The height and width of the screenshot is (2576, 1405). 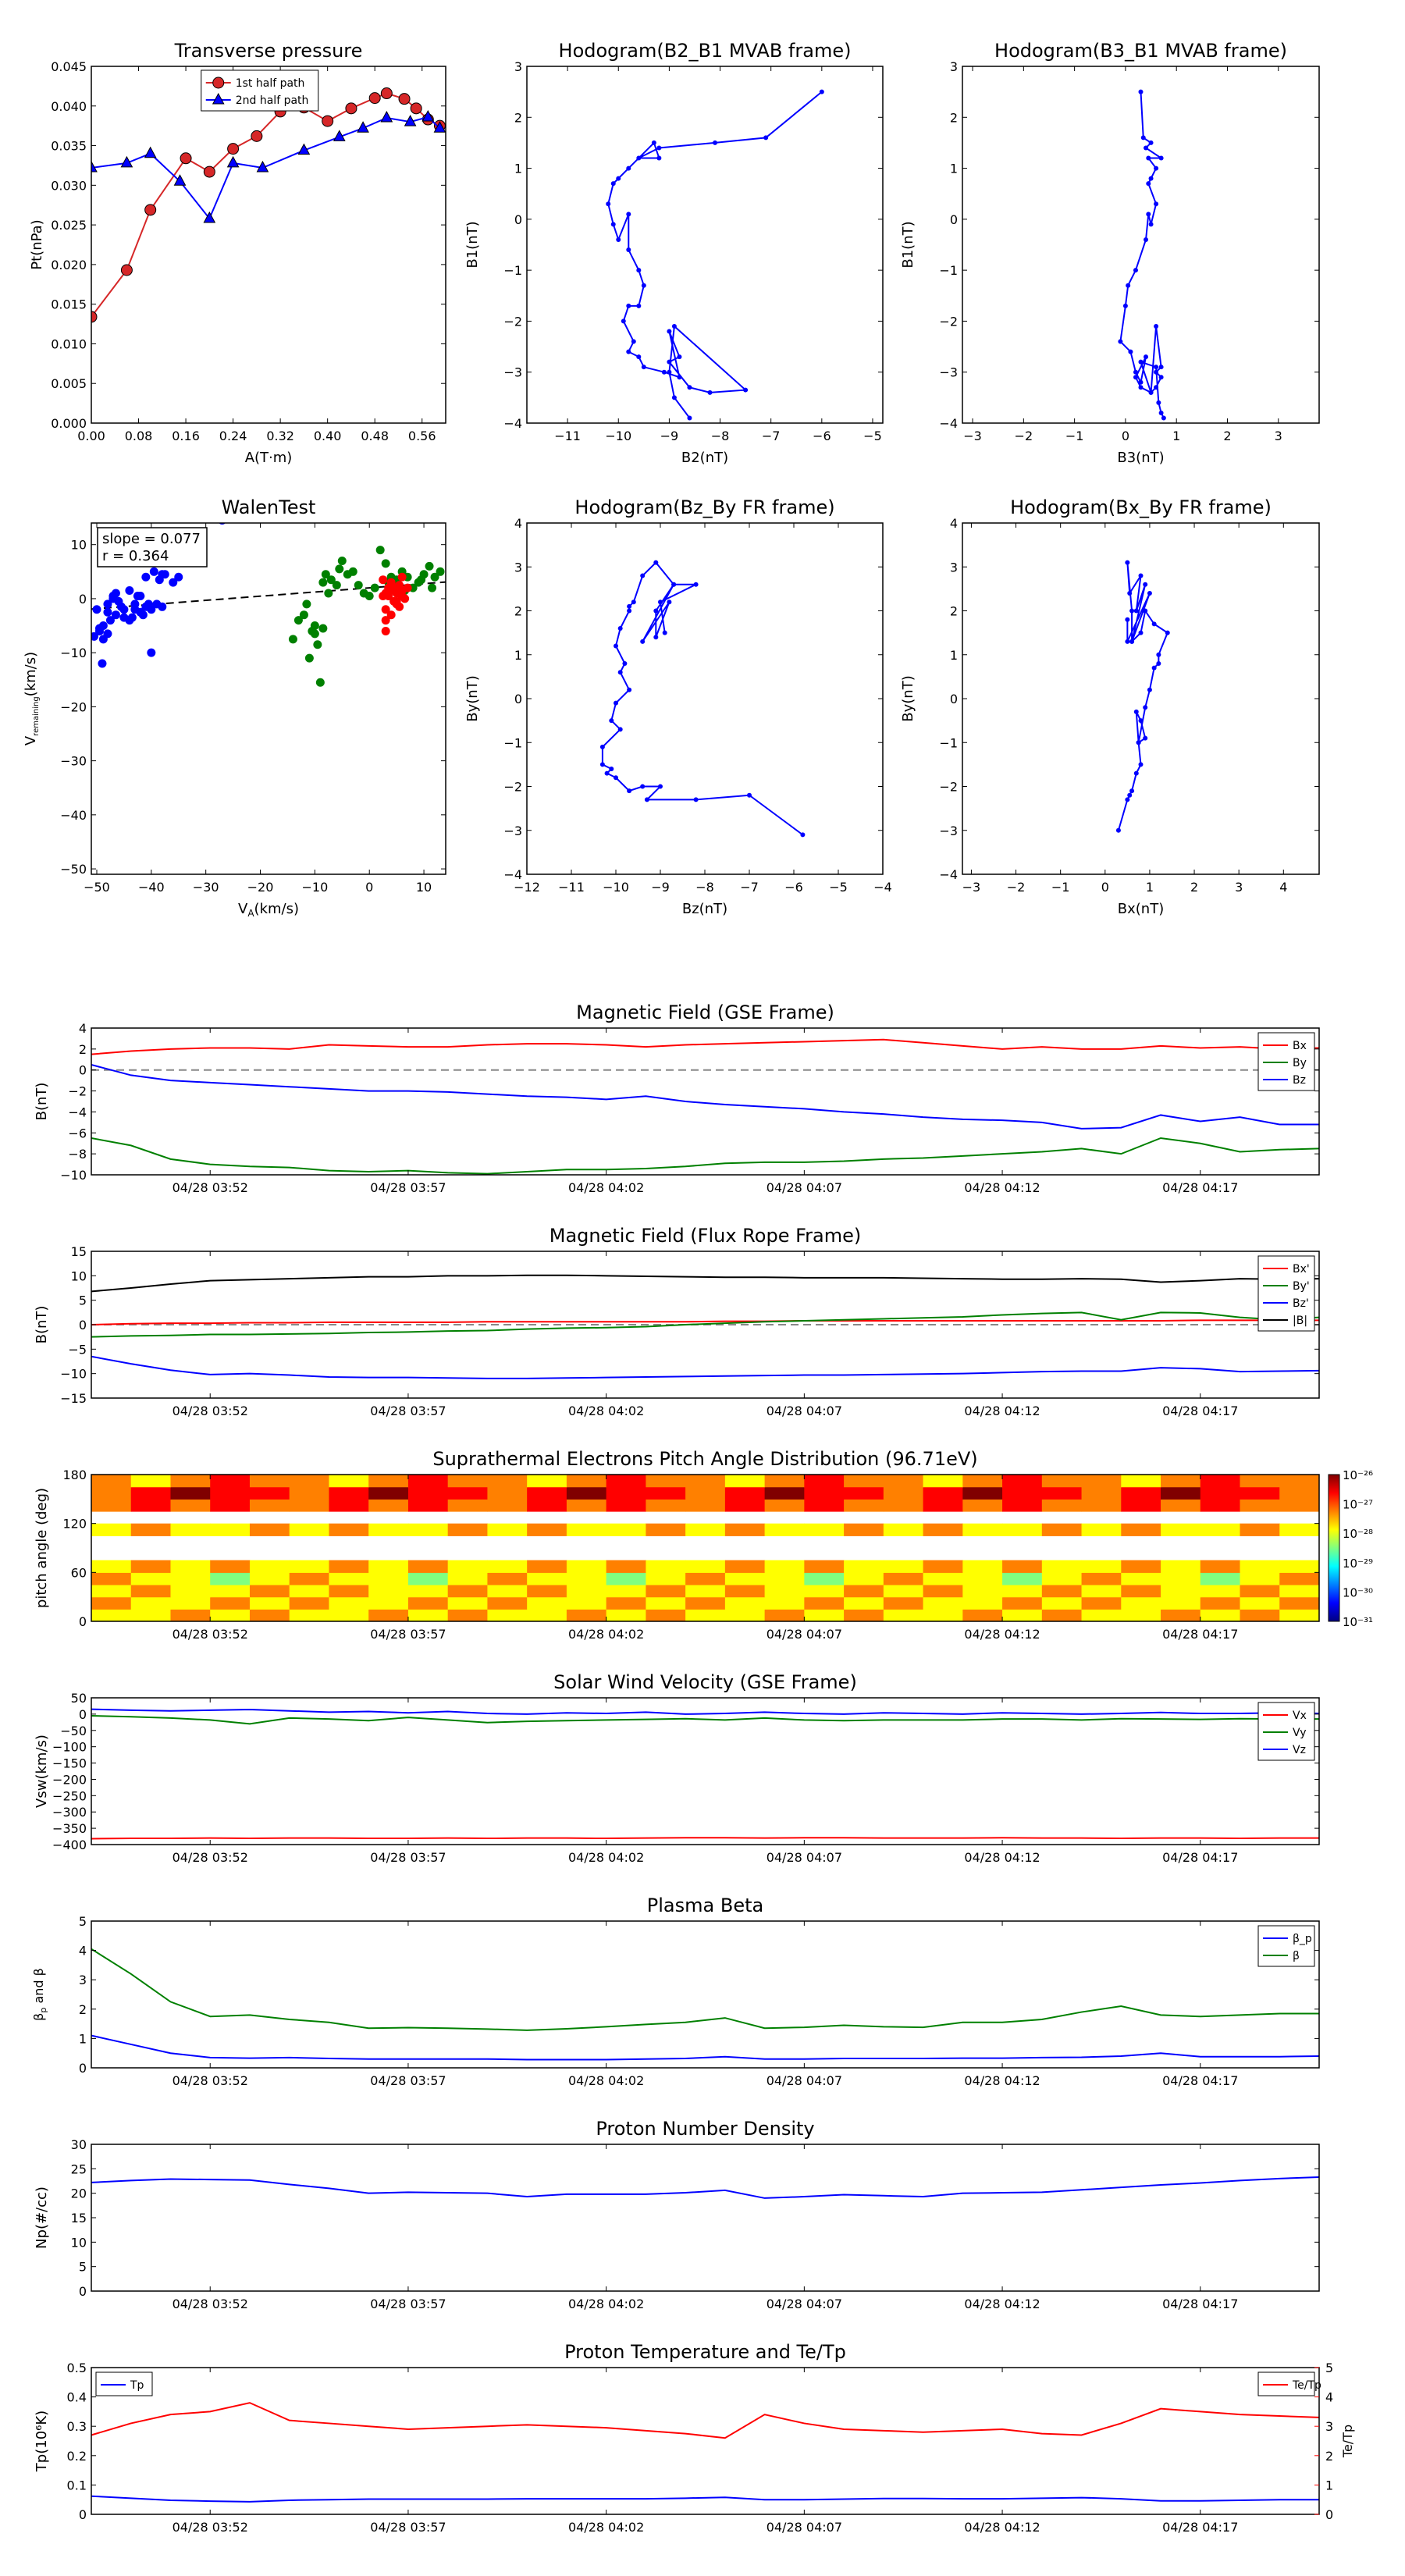 I want to click on walen-ylabel: Vremaining(km/s), so click(x=32, y=698).